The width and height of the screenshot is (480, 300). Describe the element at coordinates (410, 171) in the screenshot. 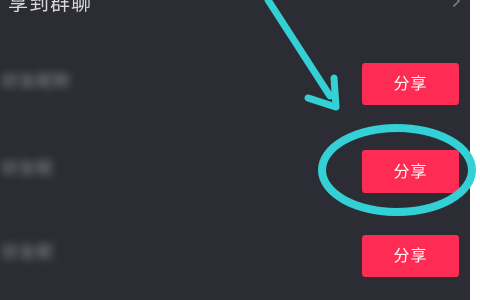

I see `highlighted-share-button: 分享` at that location.